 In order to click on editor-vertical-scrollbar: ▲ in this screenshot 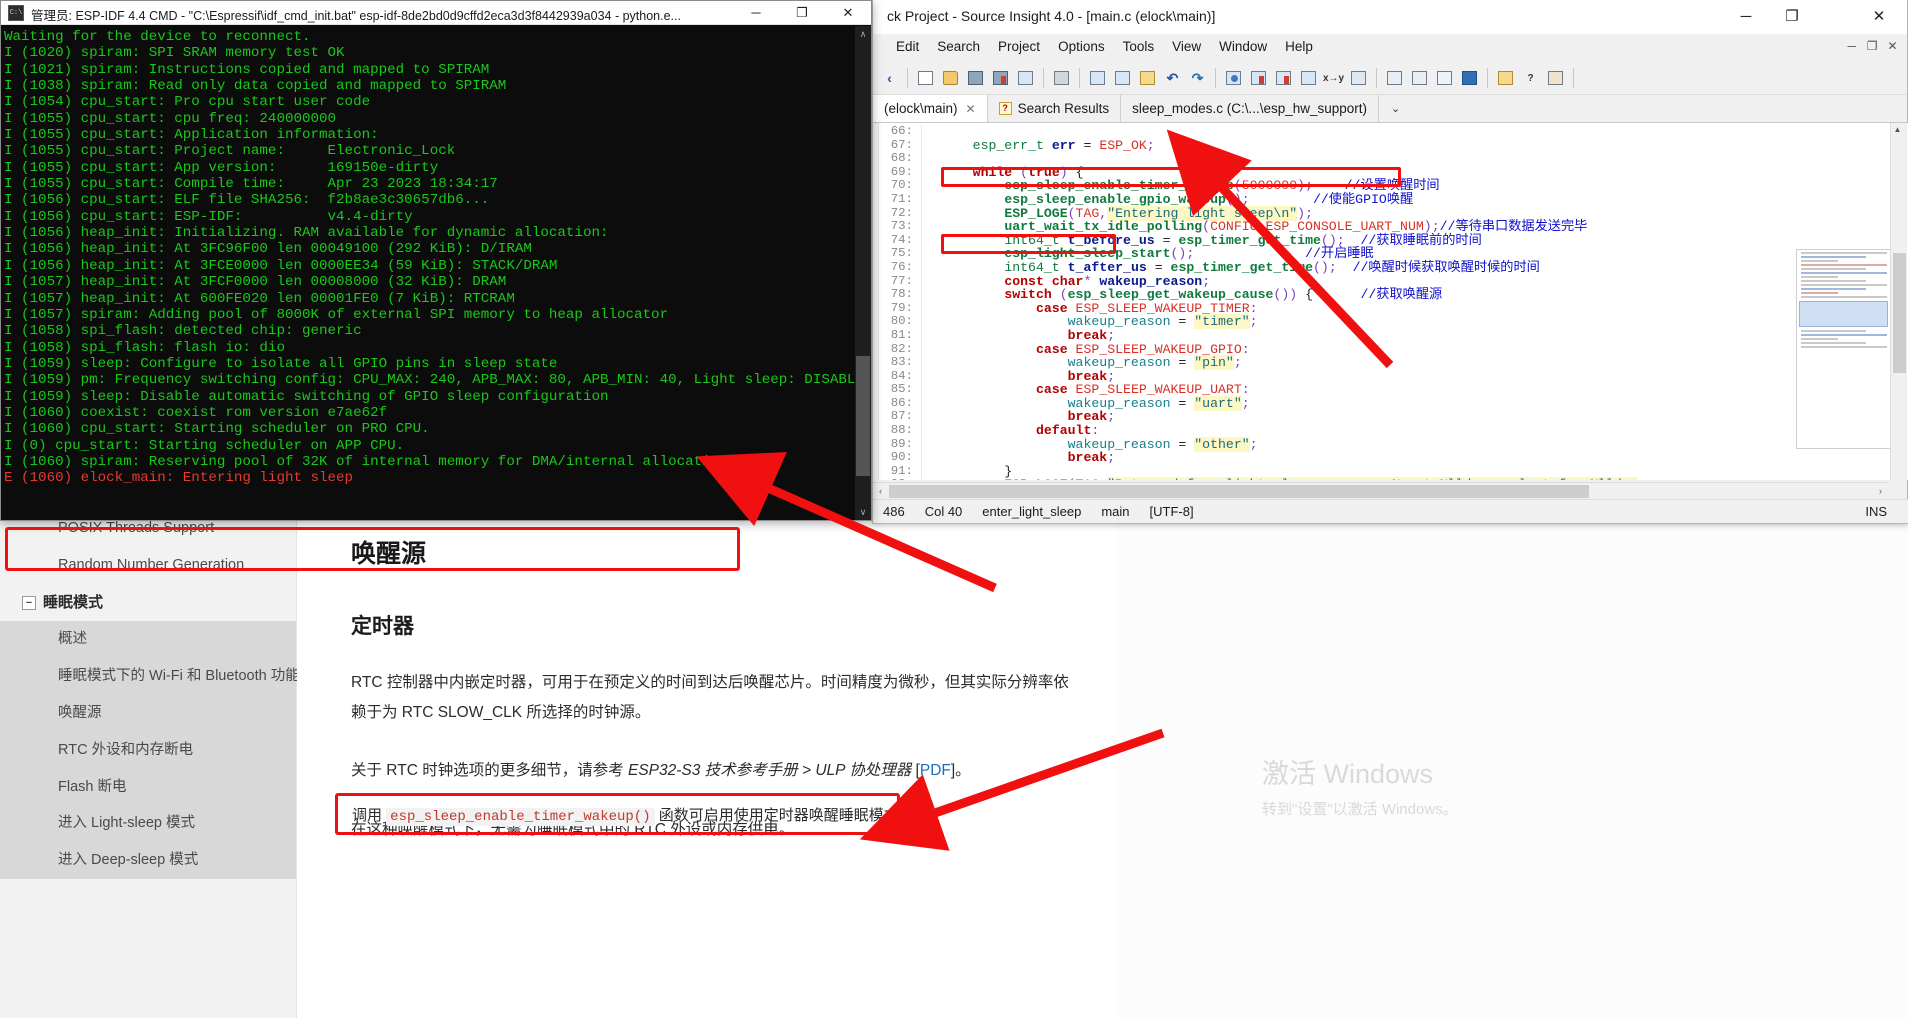, I will do `click(1898, 301)`.